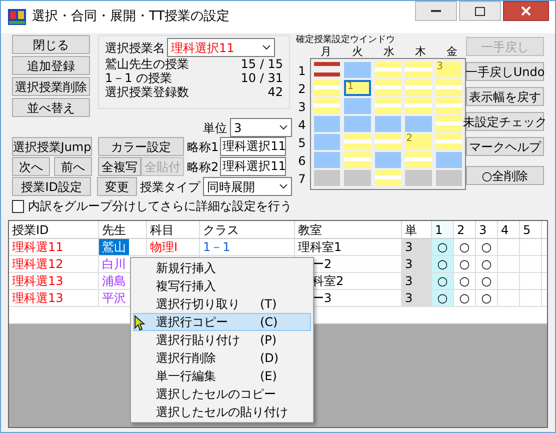  What do you see at coordinates (418, 142) in the screenshot?
I see `timetable-cell: 2` at bounding box center [418, 142].